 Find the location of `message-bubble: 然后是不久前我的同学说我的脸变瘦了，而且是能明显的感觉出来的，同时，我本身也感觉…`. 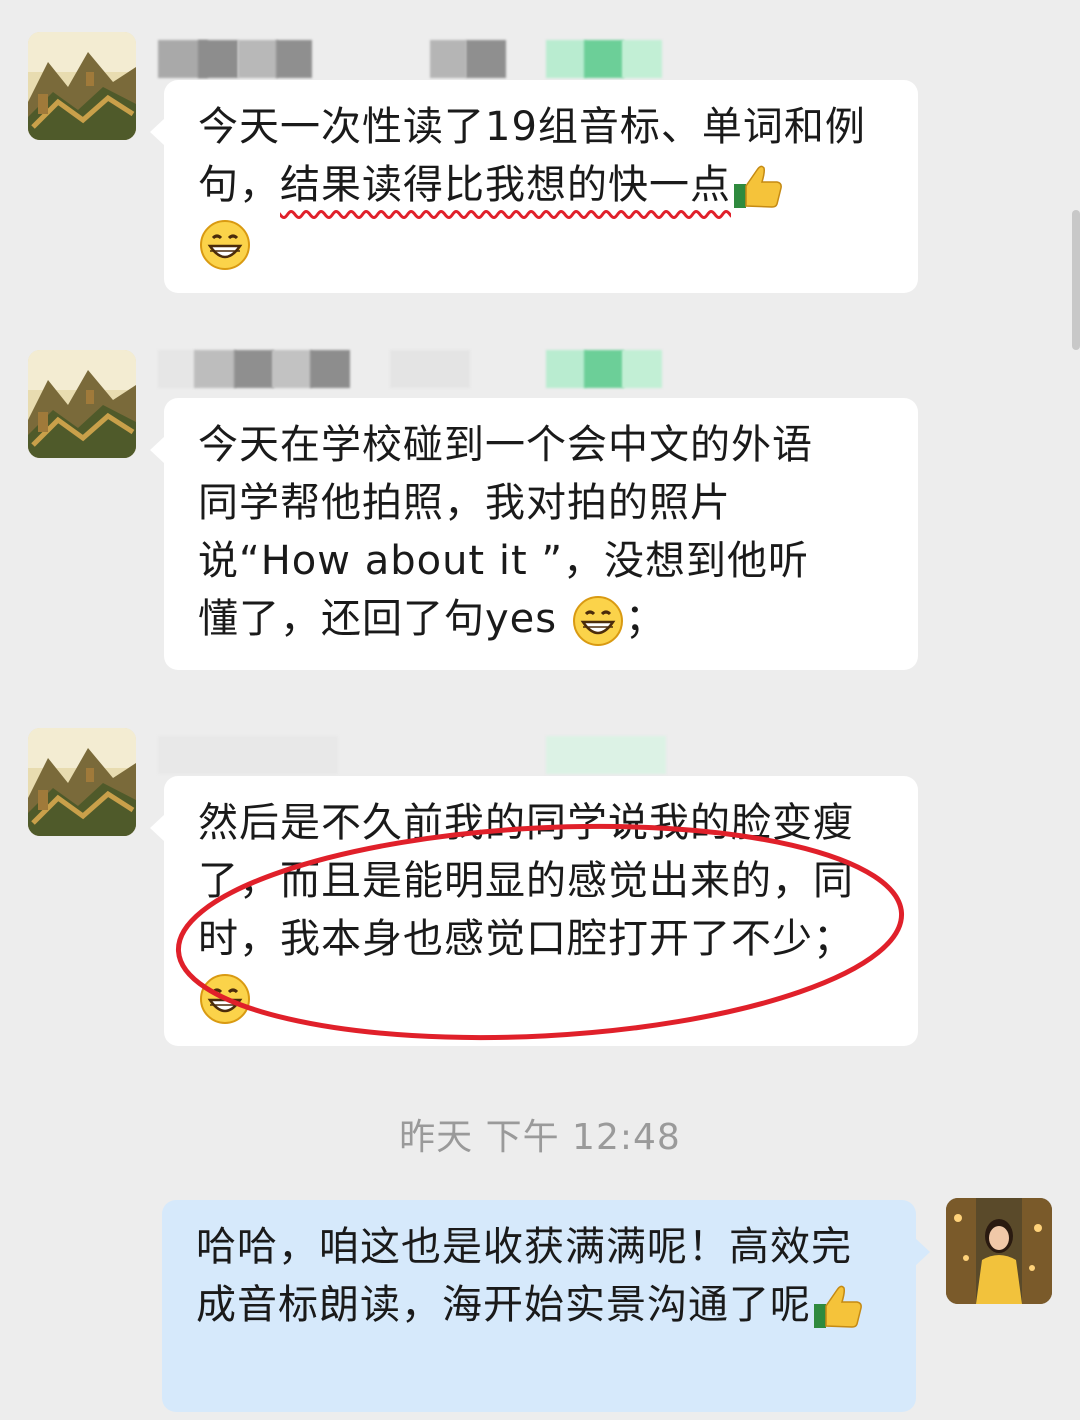

message-bubble: 然后是不久前我的同学说我的脸变瘦了，而且是能明显的感觉出来的，同时，我本身也感觉… is located at coordinates (534, 911).